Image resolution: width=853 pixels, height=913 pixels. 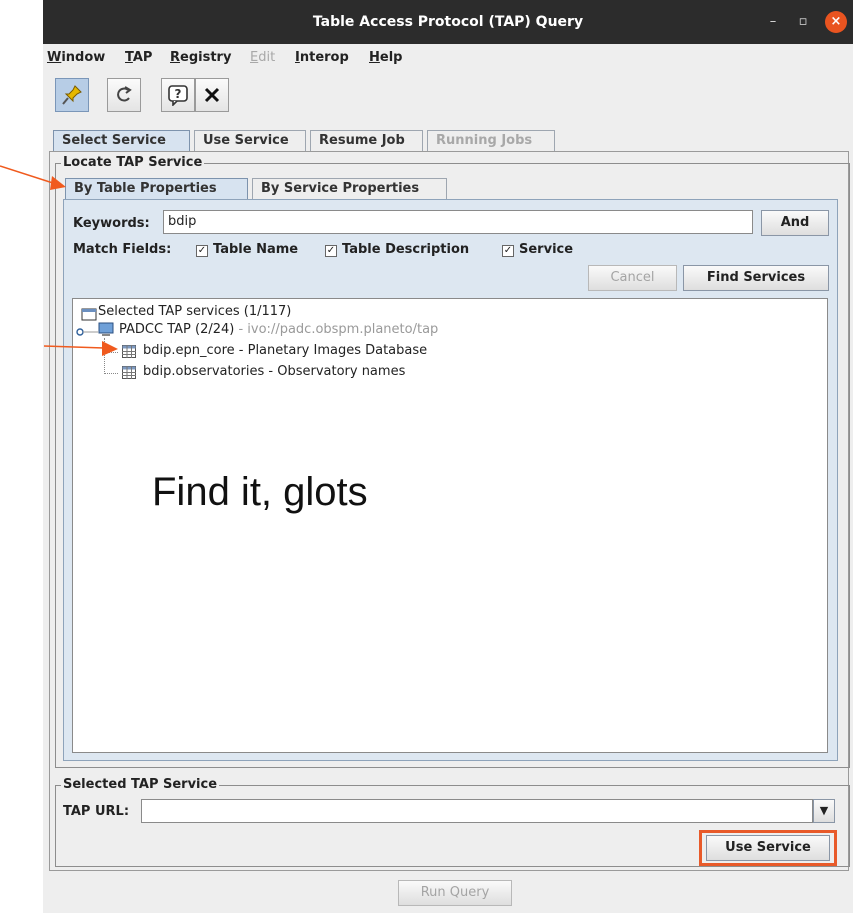 I want to click on tab-running-jobs: Running Jobs, so click(x=491, y=141).